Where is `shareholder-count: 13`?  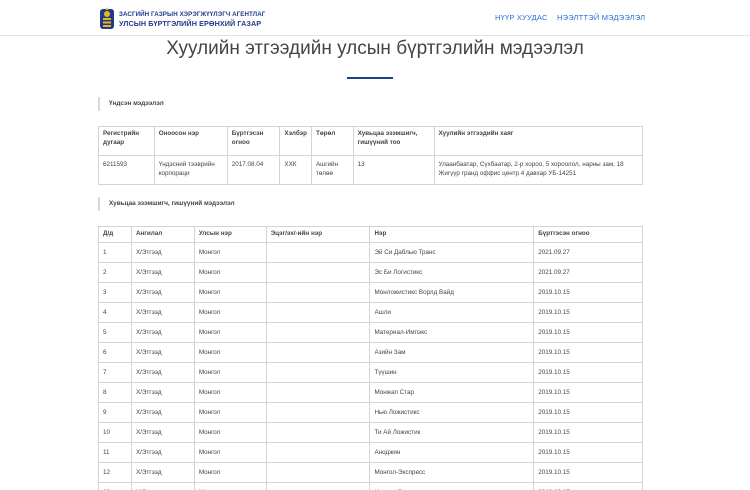 shareholder-count: 13 is located at coordinates (393, 170).